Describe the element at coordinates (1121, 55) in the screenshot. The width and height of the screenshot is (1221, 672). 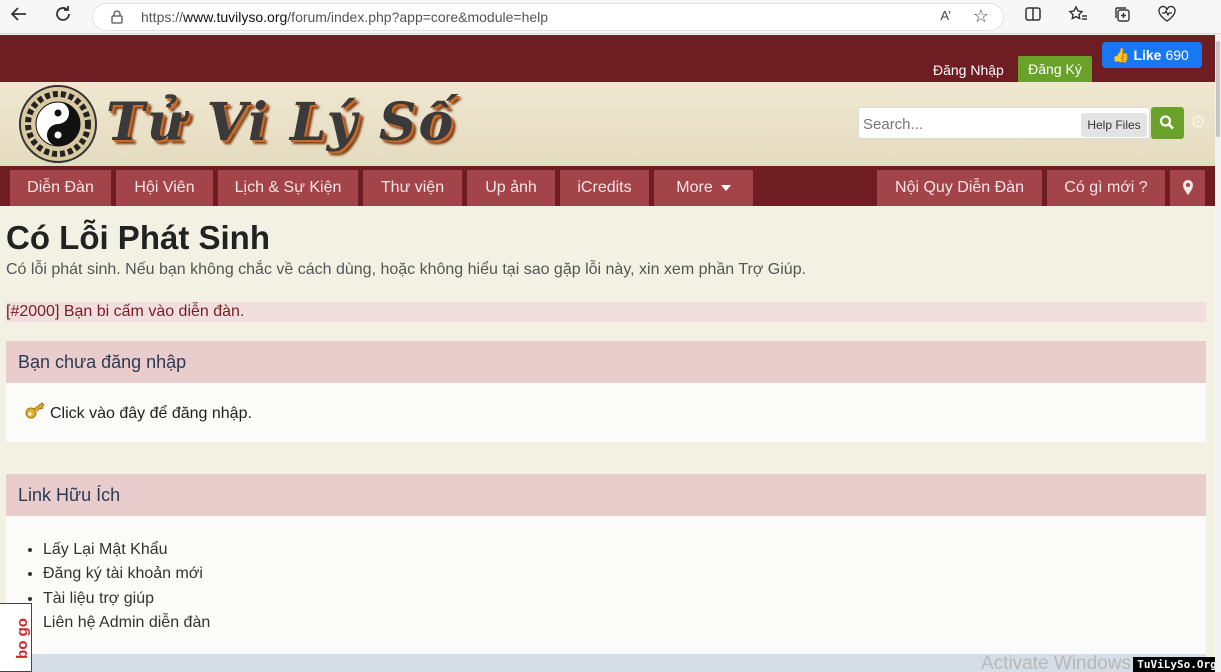
I see `thumbs-up-icon: 👍` at that location.